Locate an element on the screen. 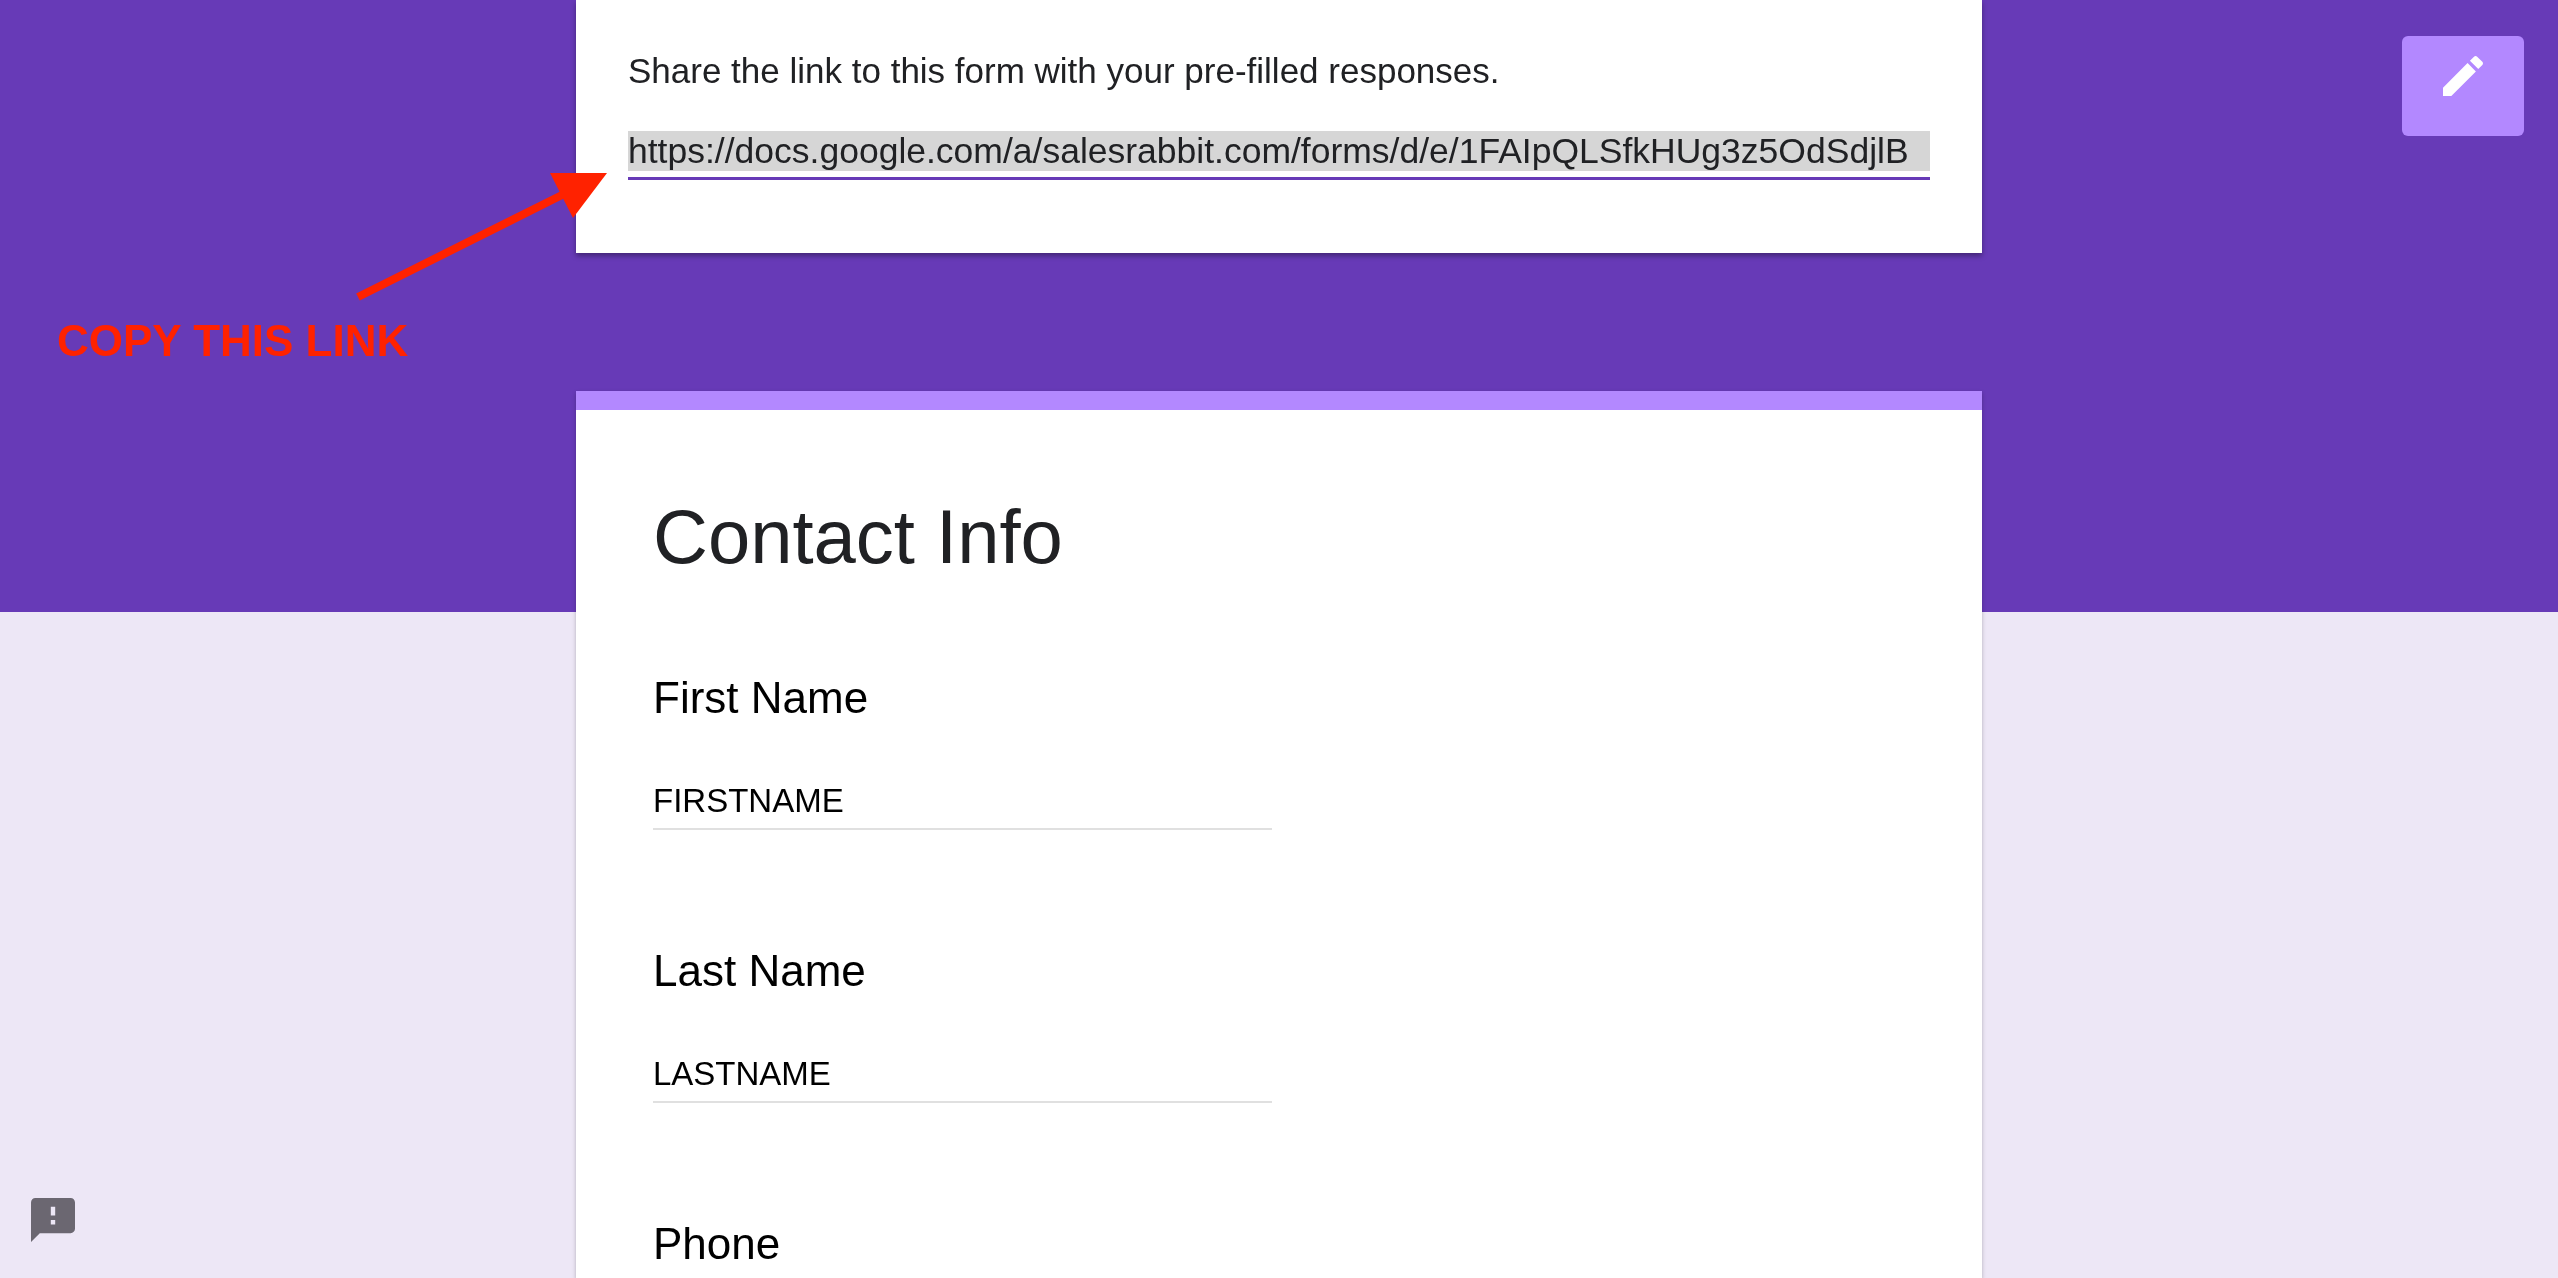 Image resolution: width=2558 pixels, height=1278 pixels. annotation-label: COPY THIS LINK is located at coordinates (233, 341).